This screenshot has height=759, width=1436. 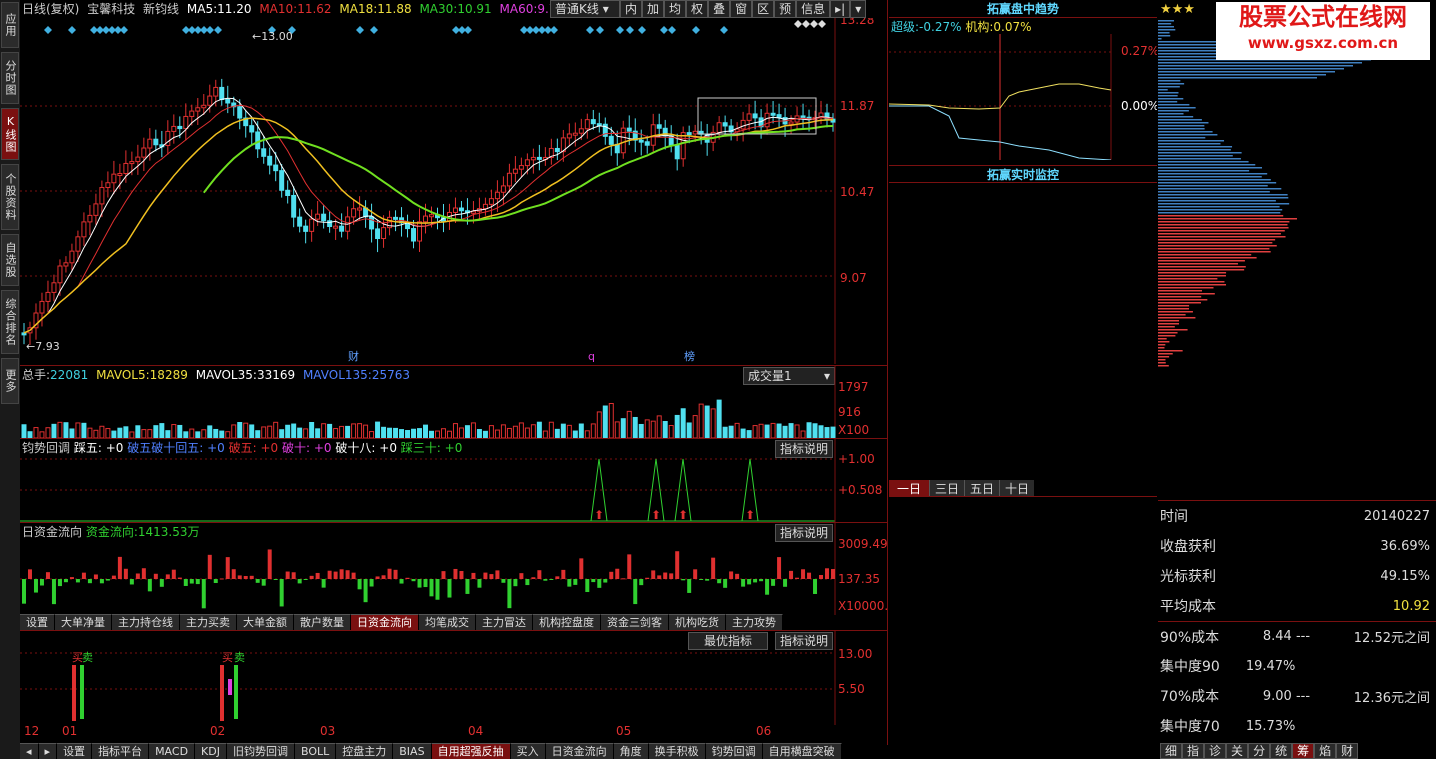 What do you see at coordinates (239, 657) in the screenshot?
I see `sell-signal-2: 卖` at bounding box center [239, 657].